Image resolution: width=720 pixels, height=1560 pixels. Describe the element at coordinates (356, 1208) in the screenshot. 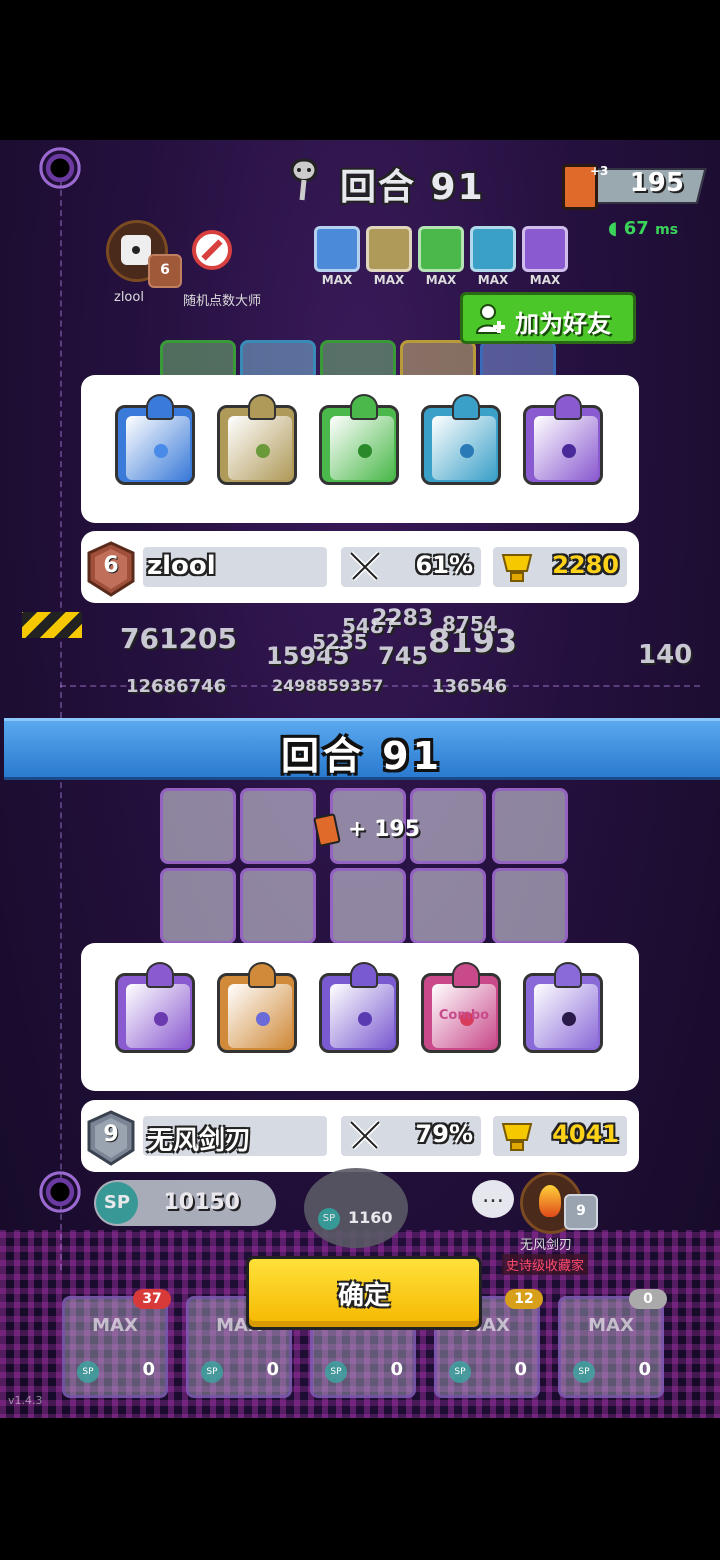

I see `spawn-die-button: SP 1160` at that location.